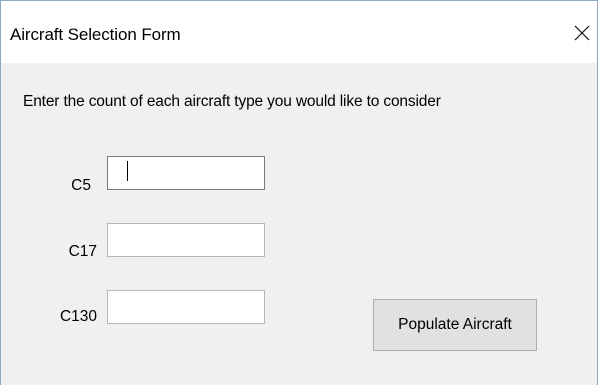 This screenshot has width=600, height=386. I want to click on c17-label: C17, so click(82, 251).